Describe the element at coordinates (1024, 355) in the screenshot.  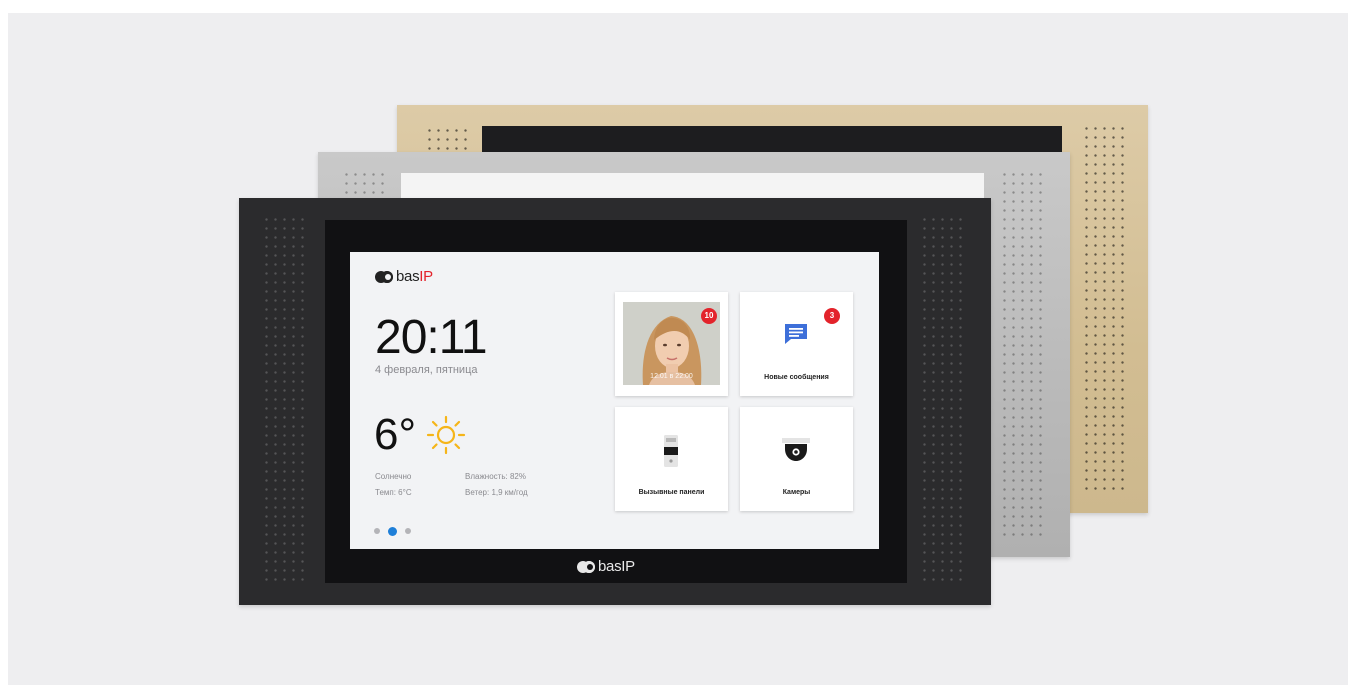
I see `speaker-grille-silver-right` at that location.